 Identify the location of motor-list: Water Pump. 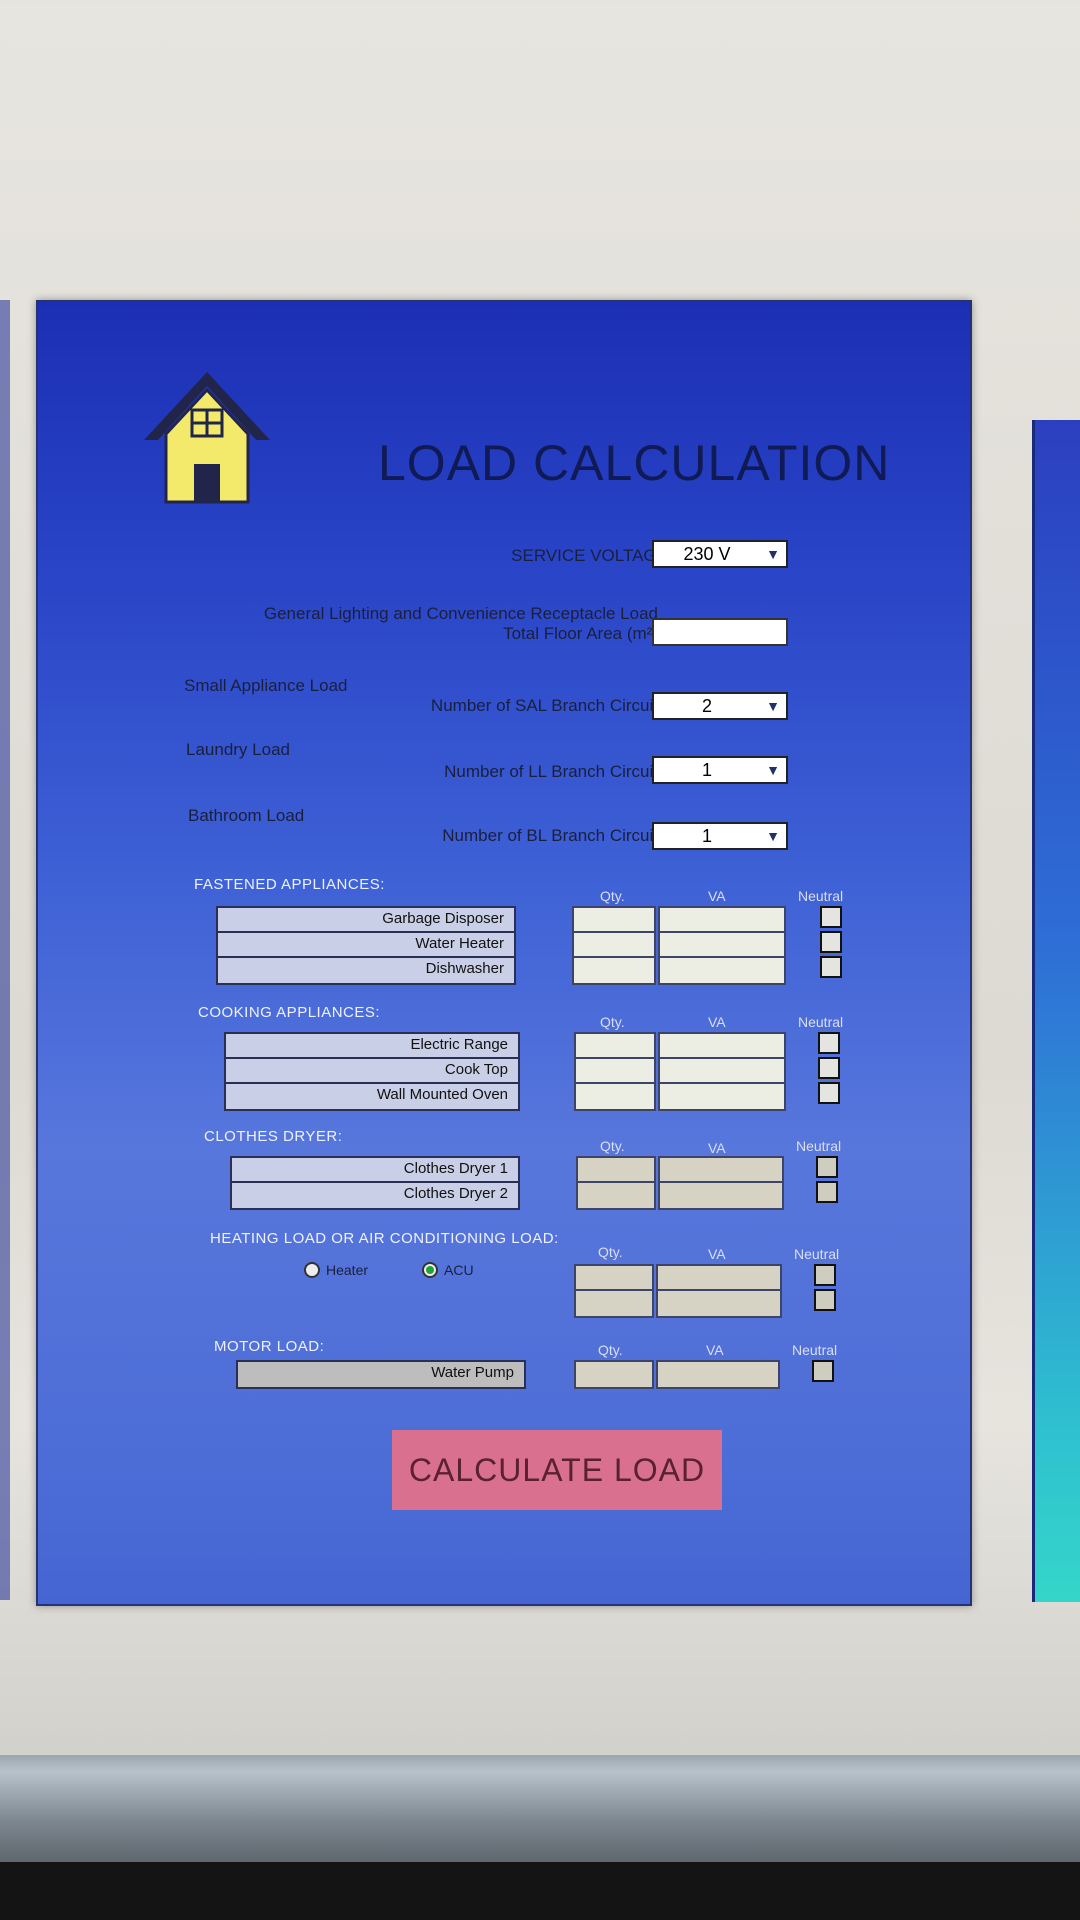
(381, 1374).